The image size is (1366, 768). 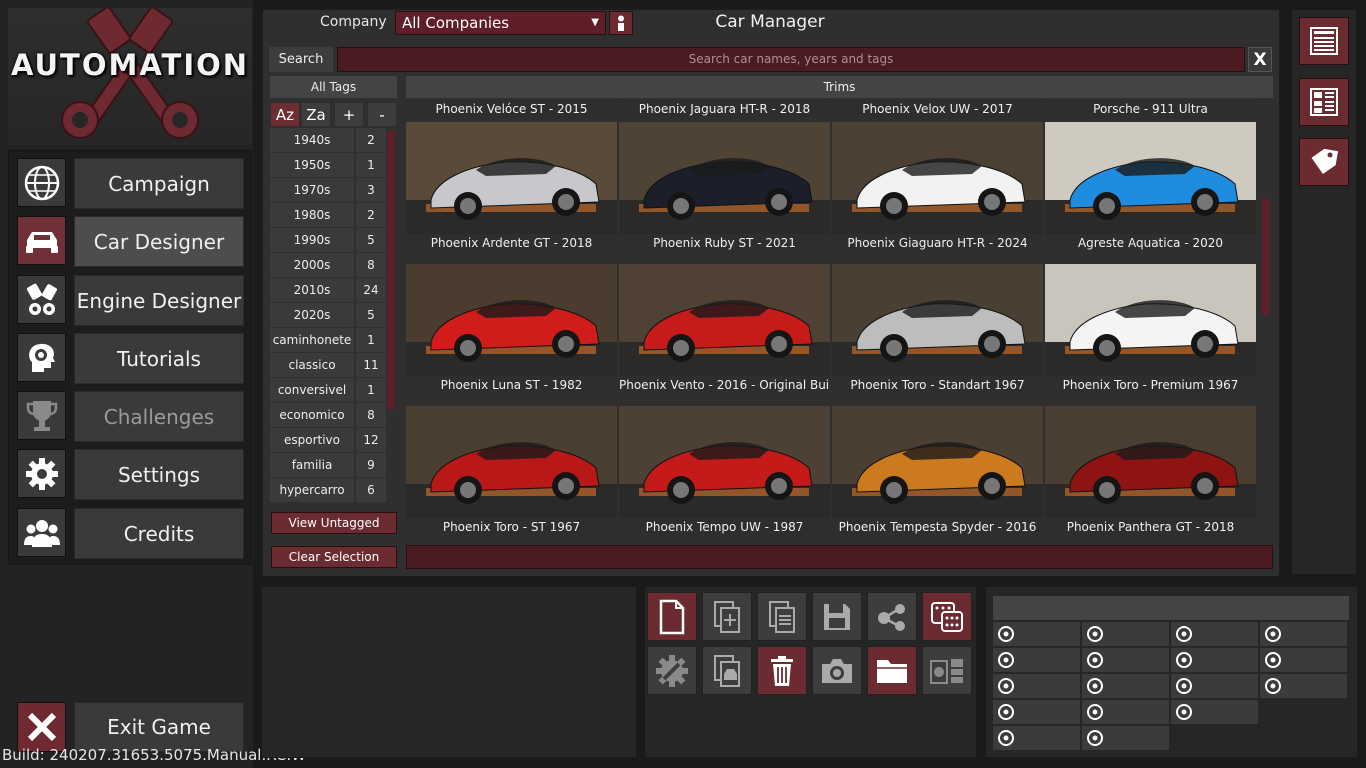 What do you see at coordinates (892, 670) in the screenshot?
I see `folder-icon` at bounding box center [892, 670].